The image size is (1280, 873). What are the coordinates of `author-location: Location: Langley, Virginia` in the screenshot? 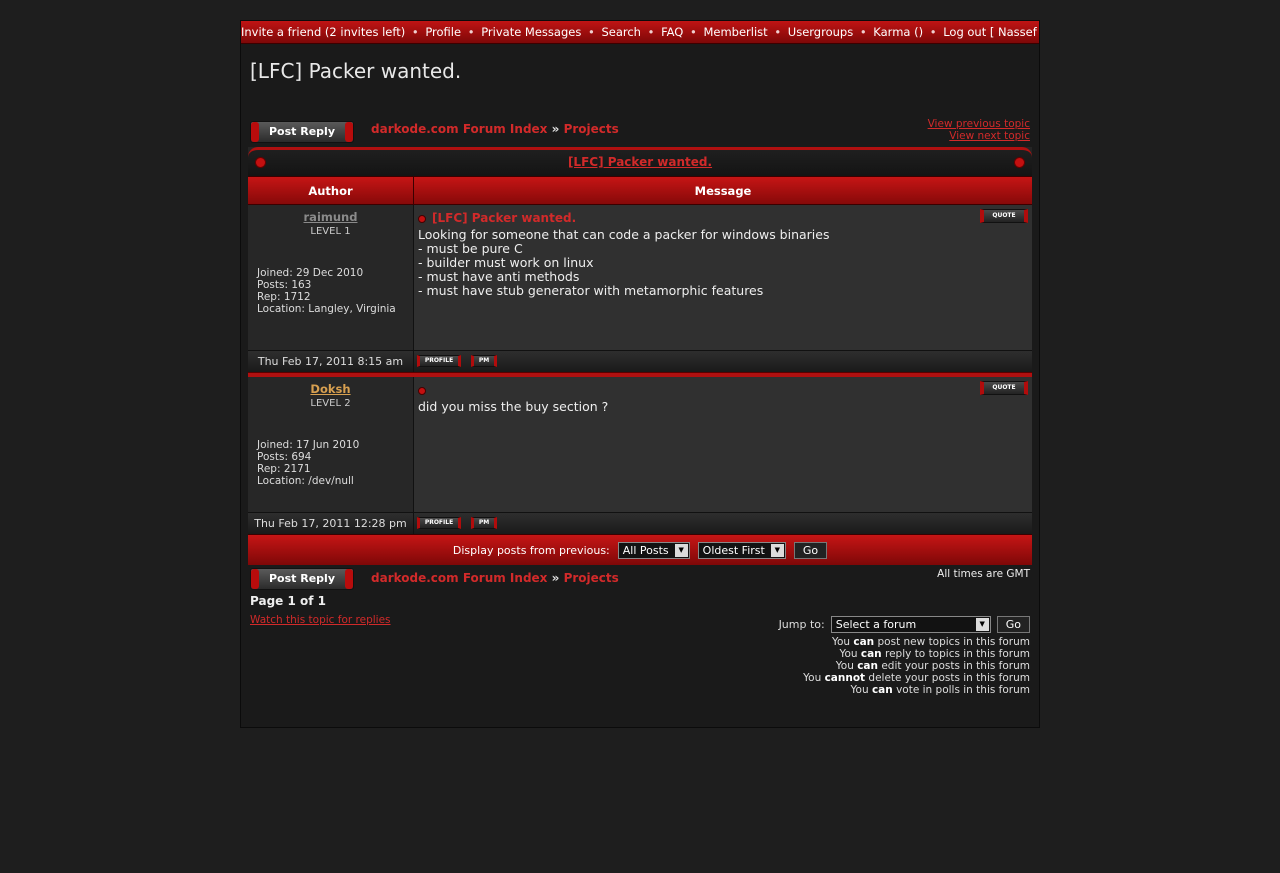 It's located at (326, 309).